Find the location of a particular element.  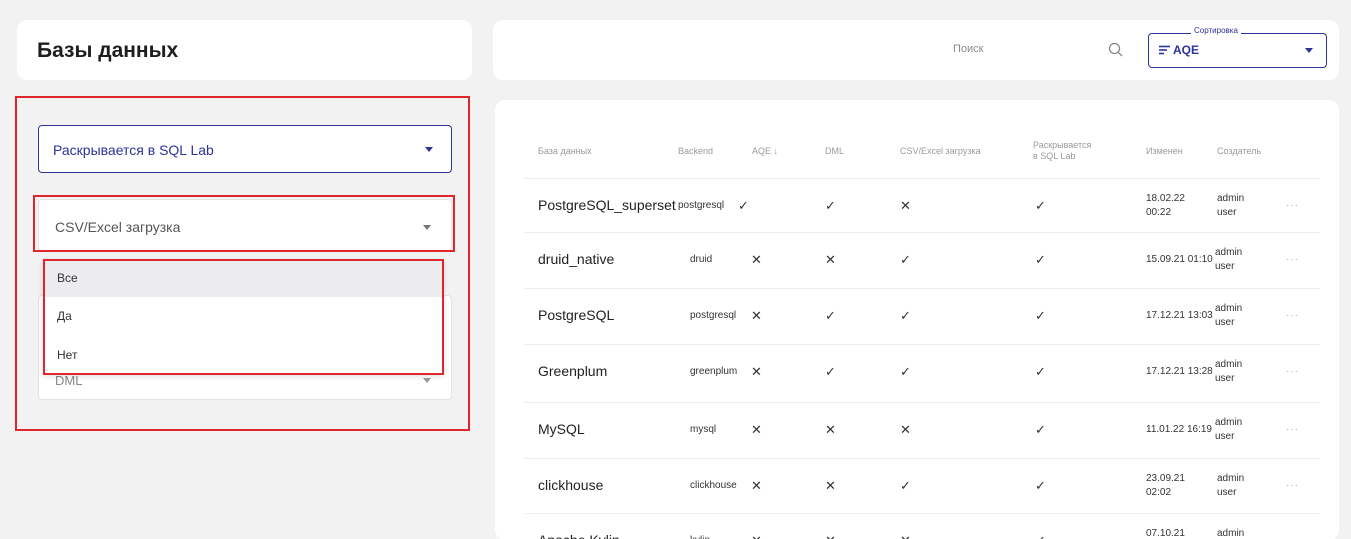

database-name: PostgreSQL is located at coordinates (576, 315).